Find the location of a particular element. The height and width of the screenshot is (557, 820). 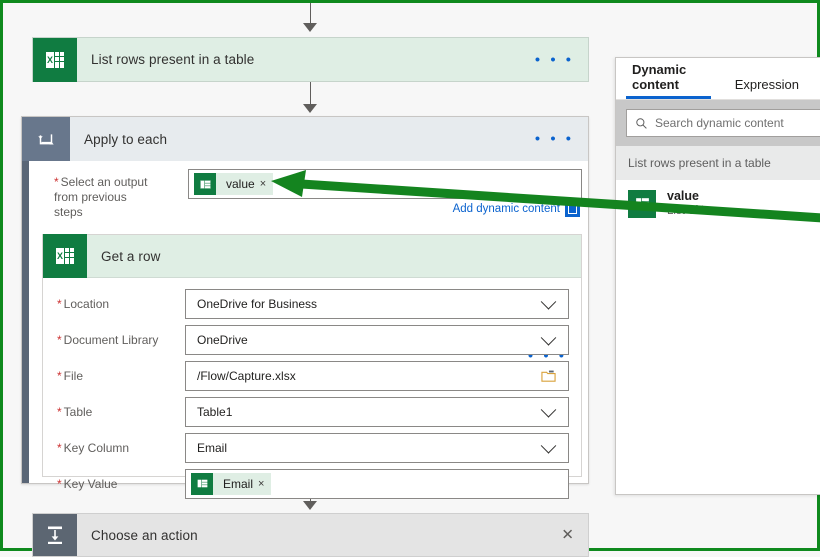

connector-top is located at coordinates (310, 14).